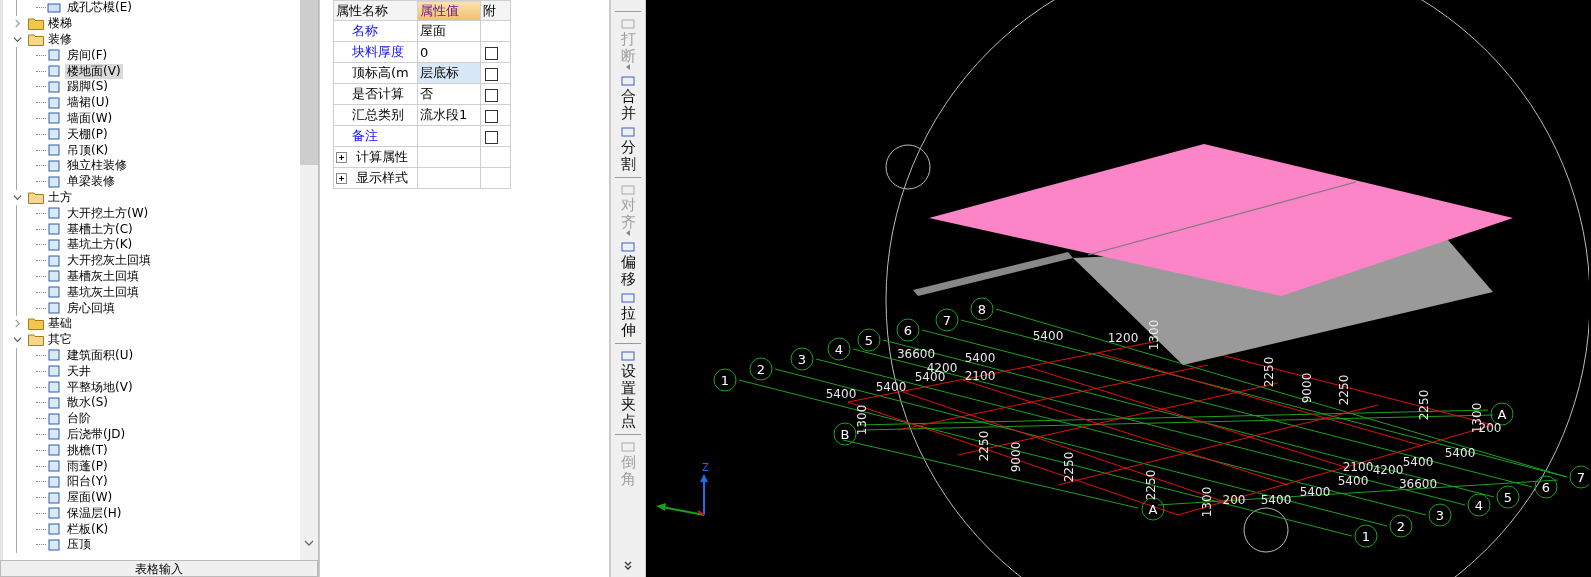  I want to click on tree-folder: 其它, so click(60, 340).